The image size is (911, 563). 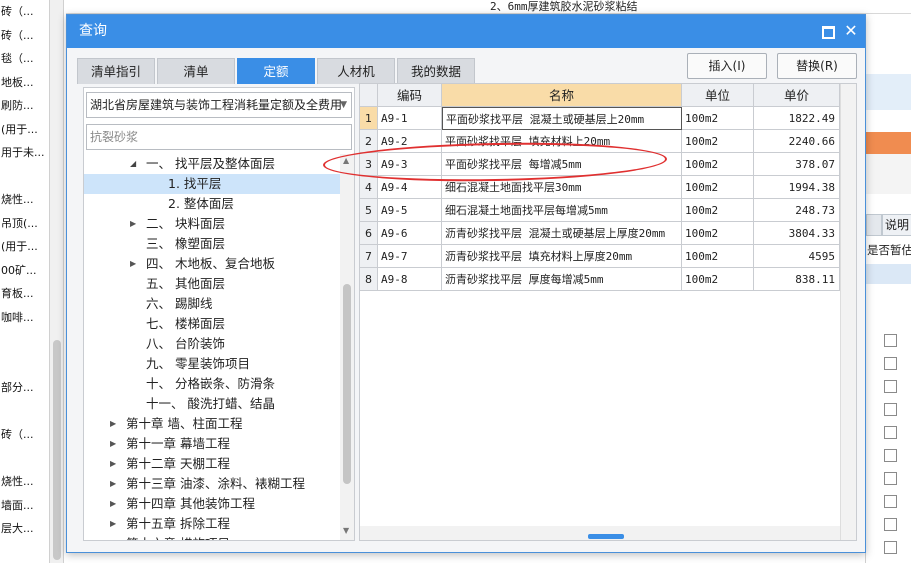 I want to click on row-number: 6, so click(x=369, y=233).